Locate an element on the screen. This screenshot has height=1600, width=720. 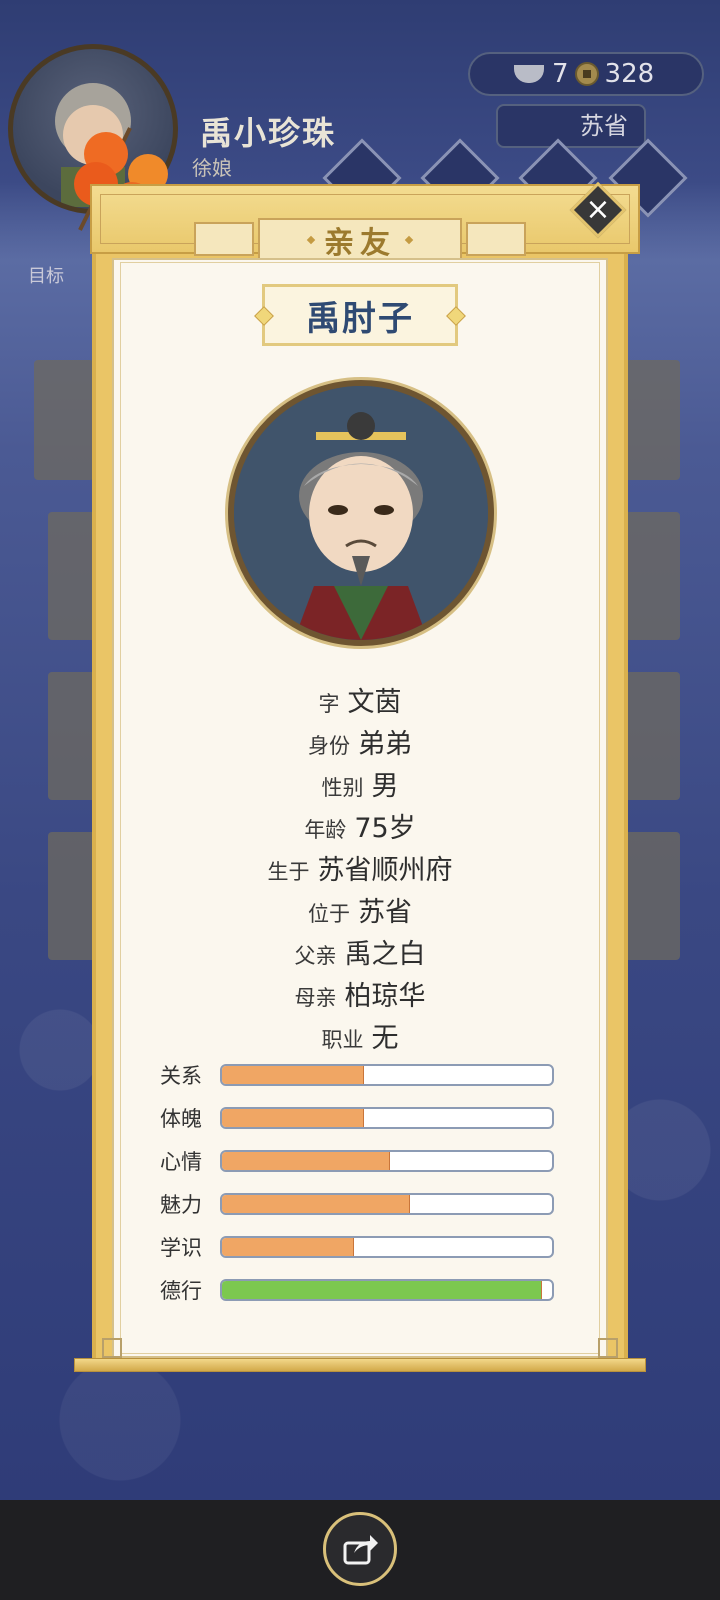
info-row-gender: 性别男 is located at coordinates (360, 785).